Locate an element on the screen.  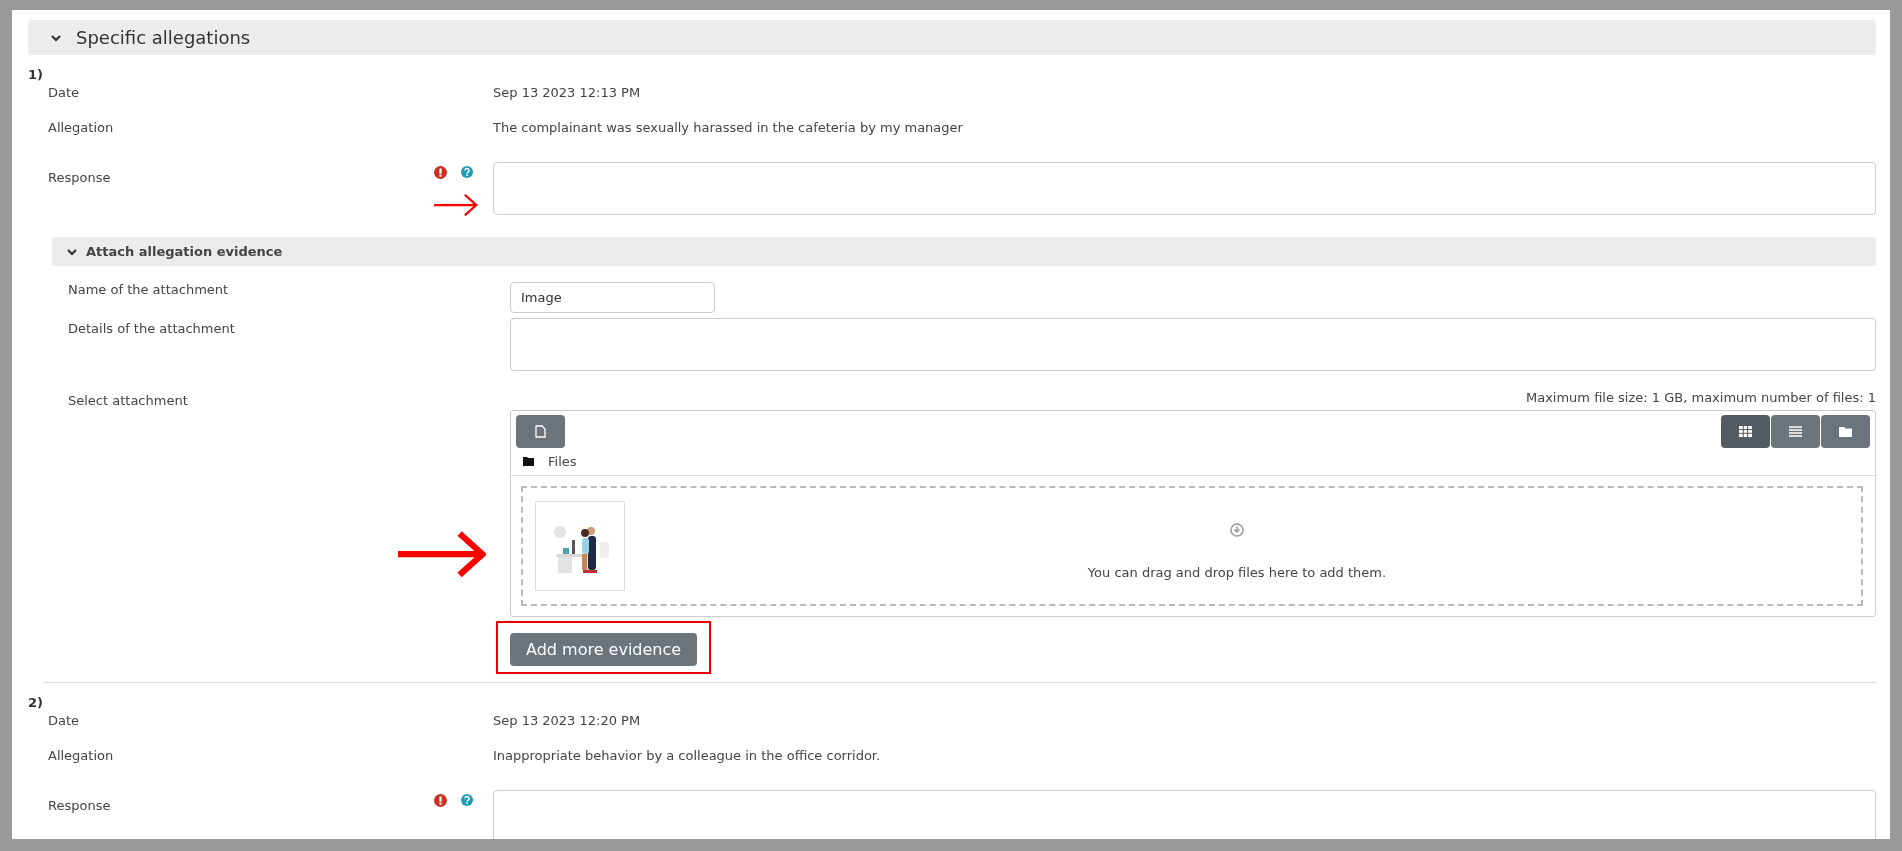
drop-zone: You can drag and drop files here to add them. is located at coordinates (1192, 546).